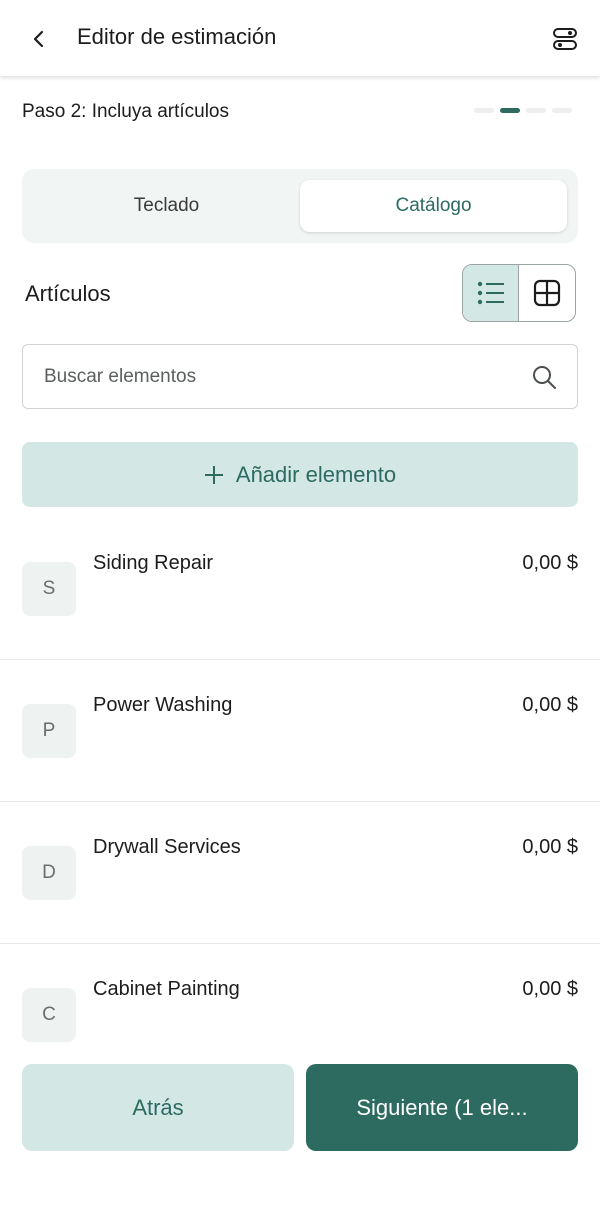 This screenshot has height=1219, width=600. What do you see at coordinates (510, 110) in the screenshot?
I see `step-dot-active` at bounding box center [510, 110].